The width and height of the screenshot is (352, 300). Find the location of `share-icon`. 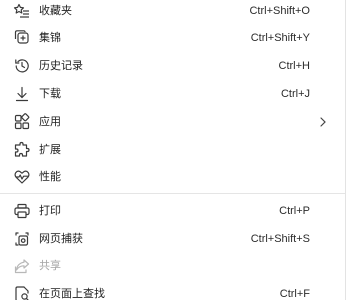

share-icon is located at coordinates (22, 266).